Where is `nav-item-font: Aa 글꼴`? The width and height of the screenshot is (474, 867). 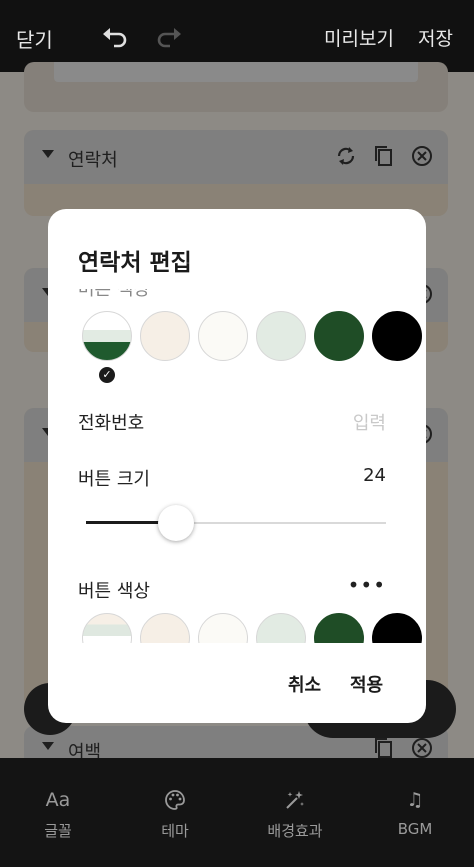 nav-item-font: Aa 글꼴 is located at coordinates (58, 813).